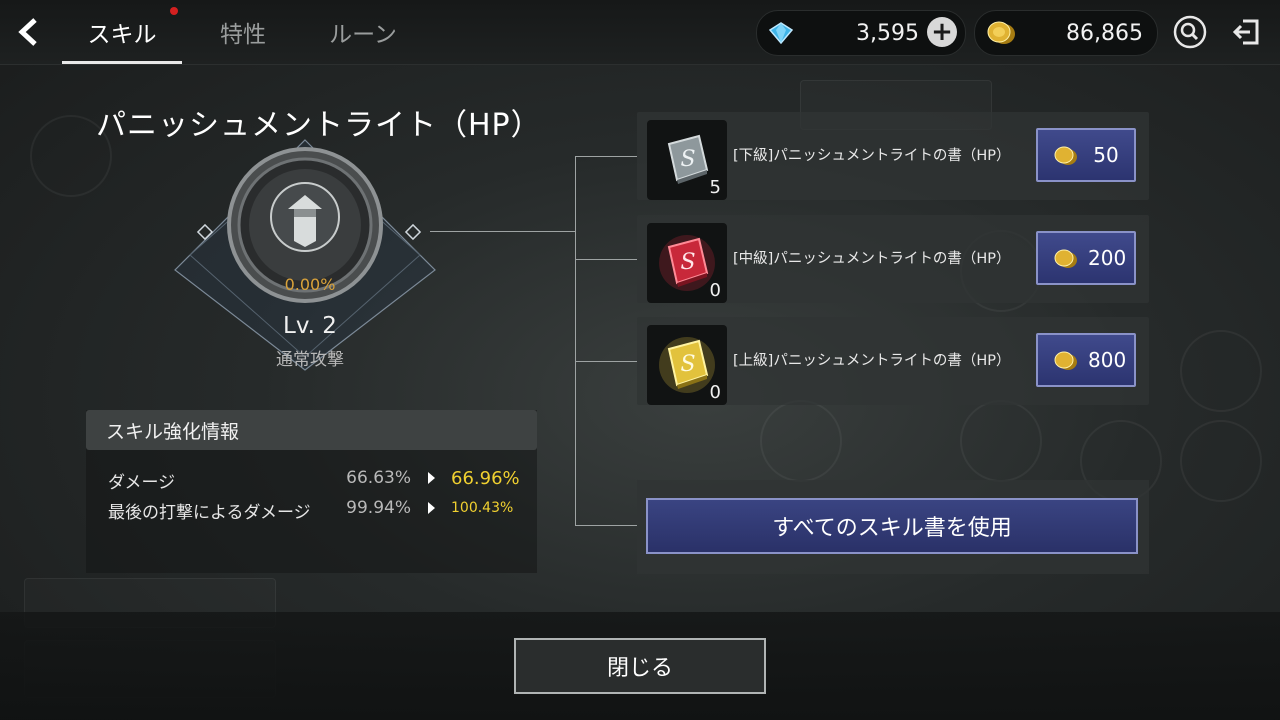  Describe the element at coordinates (310, 360) in the screenshot. I see `skill-type: 通常攻撃` at that location.